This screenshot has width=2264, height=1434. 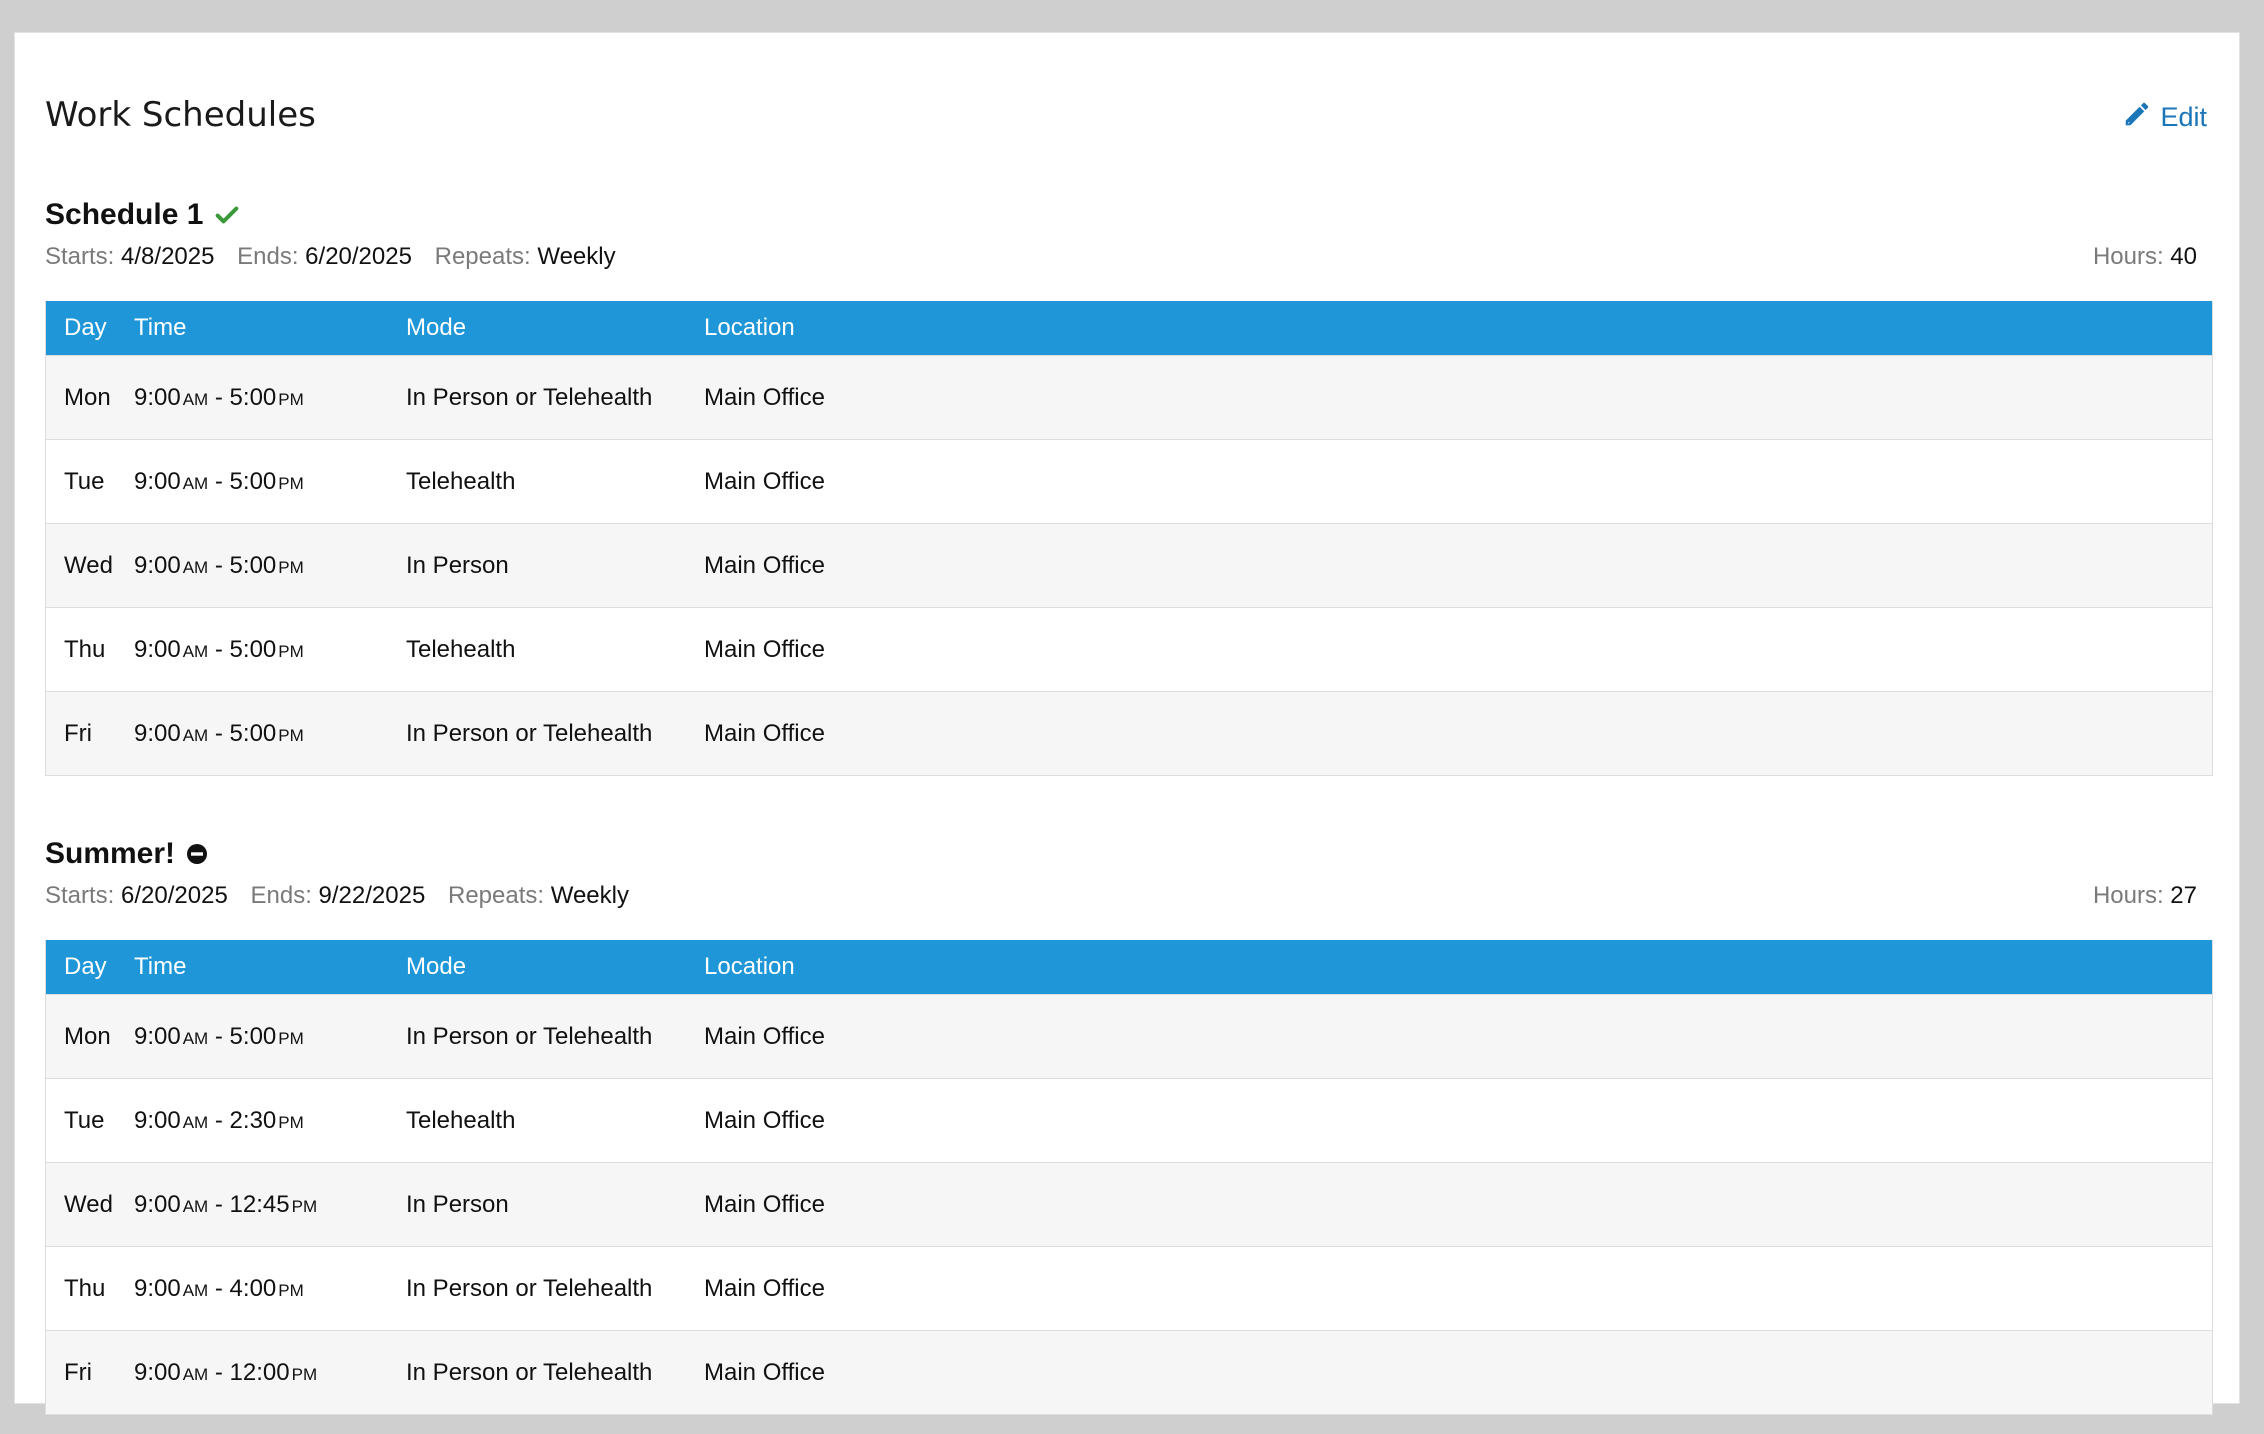 I want to click on ends-value: 9/22/2025, so click(x=372, y=895).